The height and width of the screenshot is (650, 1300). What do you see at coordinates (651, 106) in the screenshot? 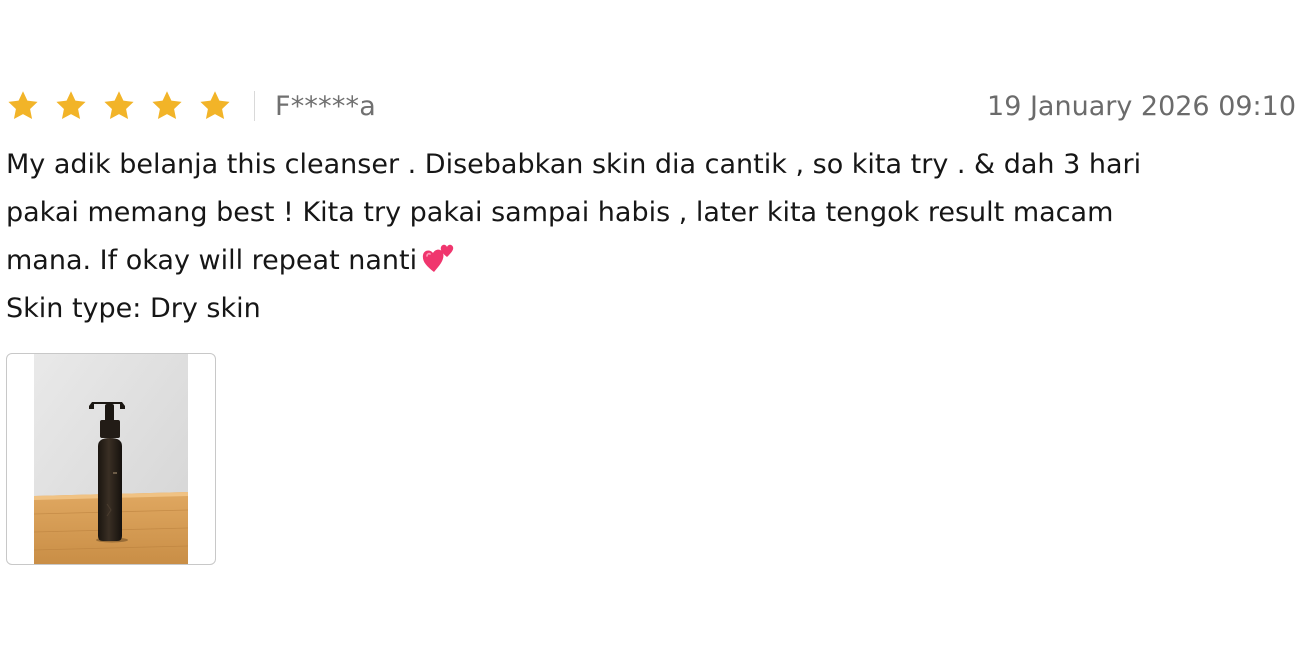
I see `review-header: F*****a 19 January 2026 09:10` at bounding box center [651, 106].